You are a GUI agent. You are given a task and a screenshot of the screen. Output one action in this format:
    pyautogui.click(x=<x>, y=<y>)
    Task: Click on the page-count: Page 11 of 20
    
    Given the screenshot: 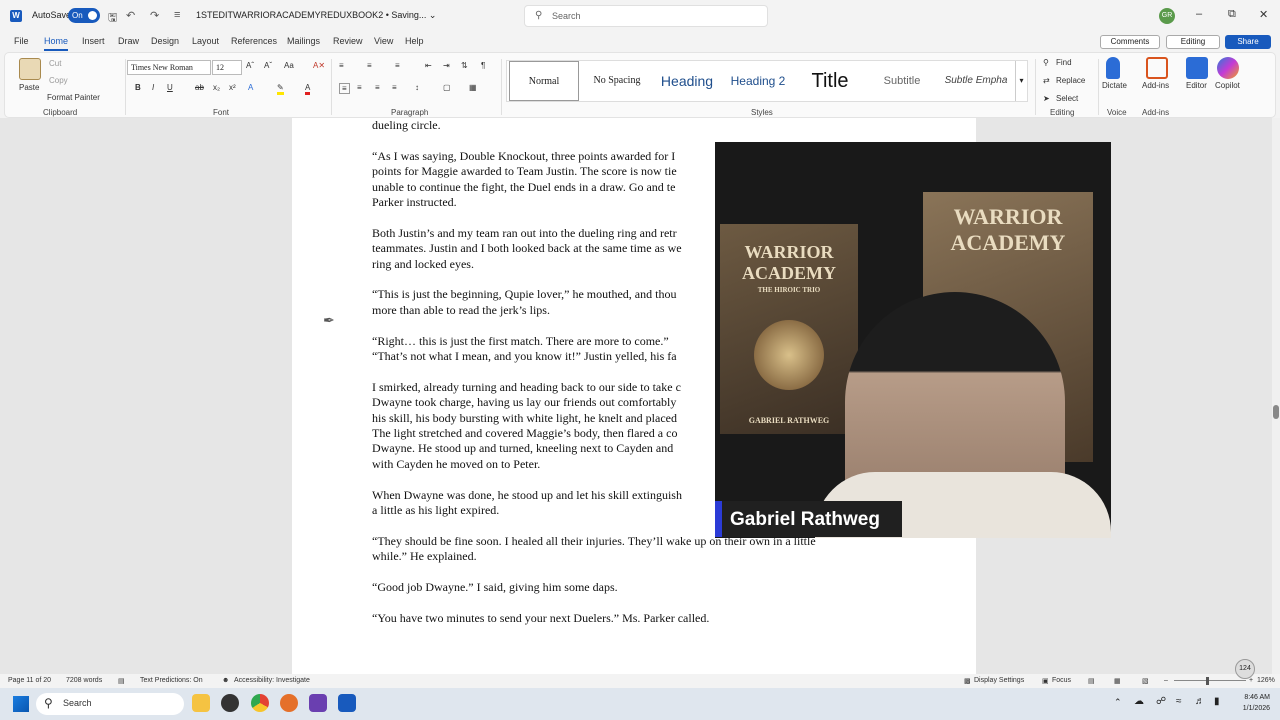 What is the action you would take?
    pyautogui.click(x=29, y=680)
    